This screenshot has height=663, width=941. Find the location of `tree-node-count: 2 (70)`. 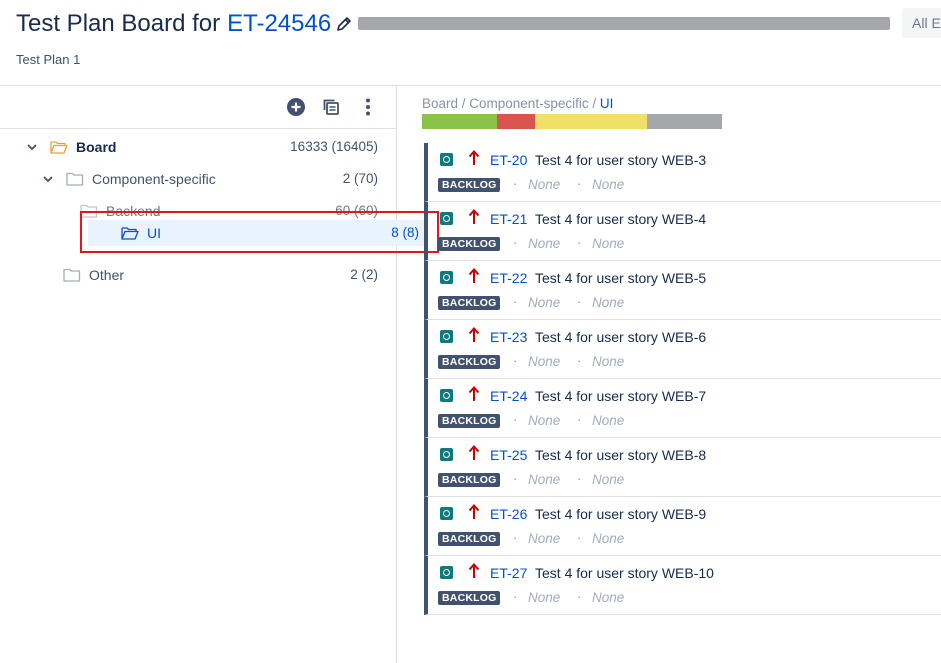

tree-node-count: 2 (70) is located at coordinates (360, 178).